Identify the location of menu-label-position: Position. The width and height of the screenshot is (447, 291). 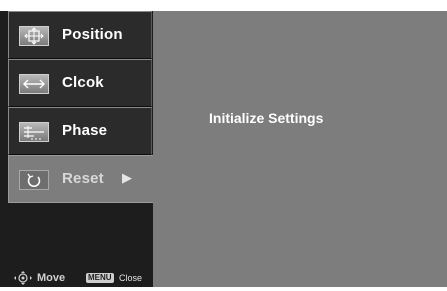
(92, 34).